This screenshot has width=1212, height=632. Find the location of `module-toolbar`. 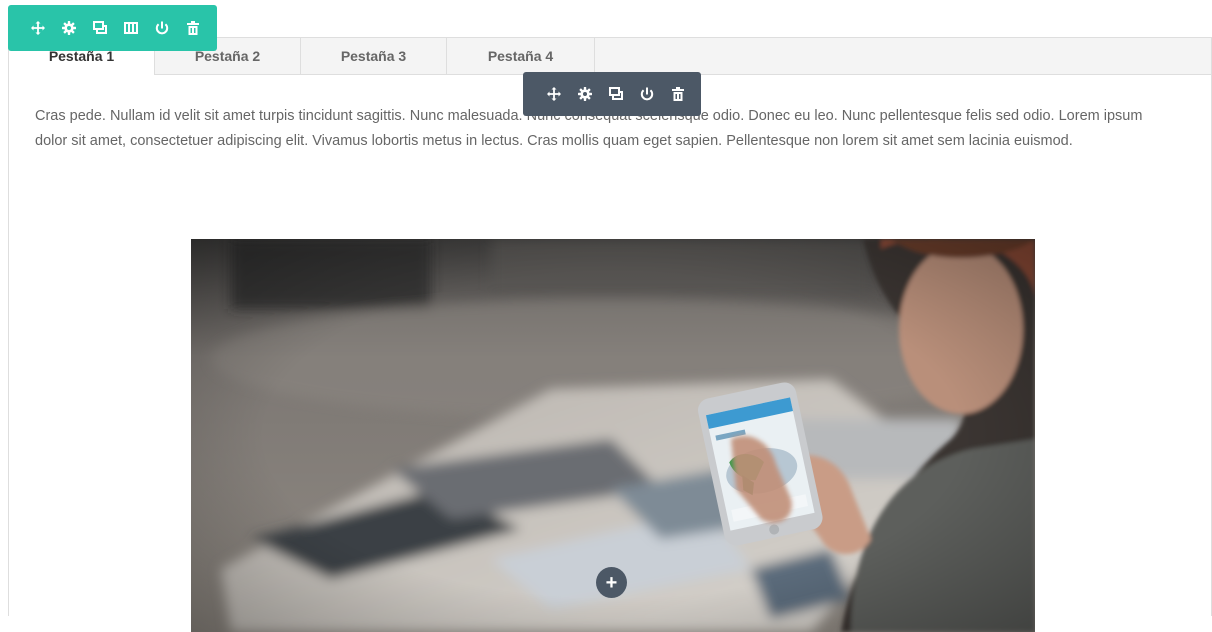

module-toolbar is located at coordinates (612, 94).